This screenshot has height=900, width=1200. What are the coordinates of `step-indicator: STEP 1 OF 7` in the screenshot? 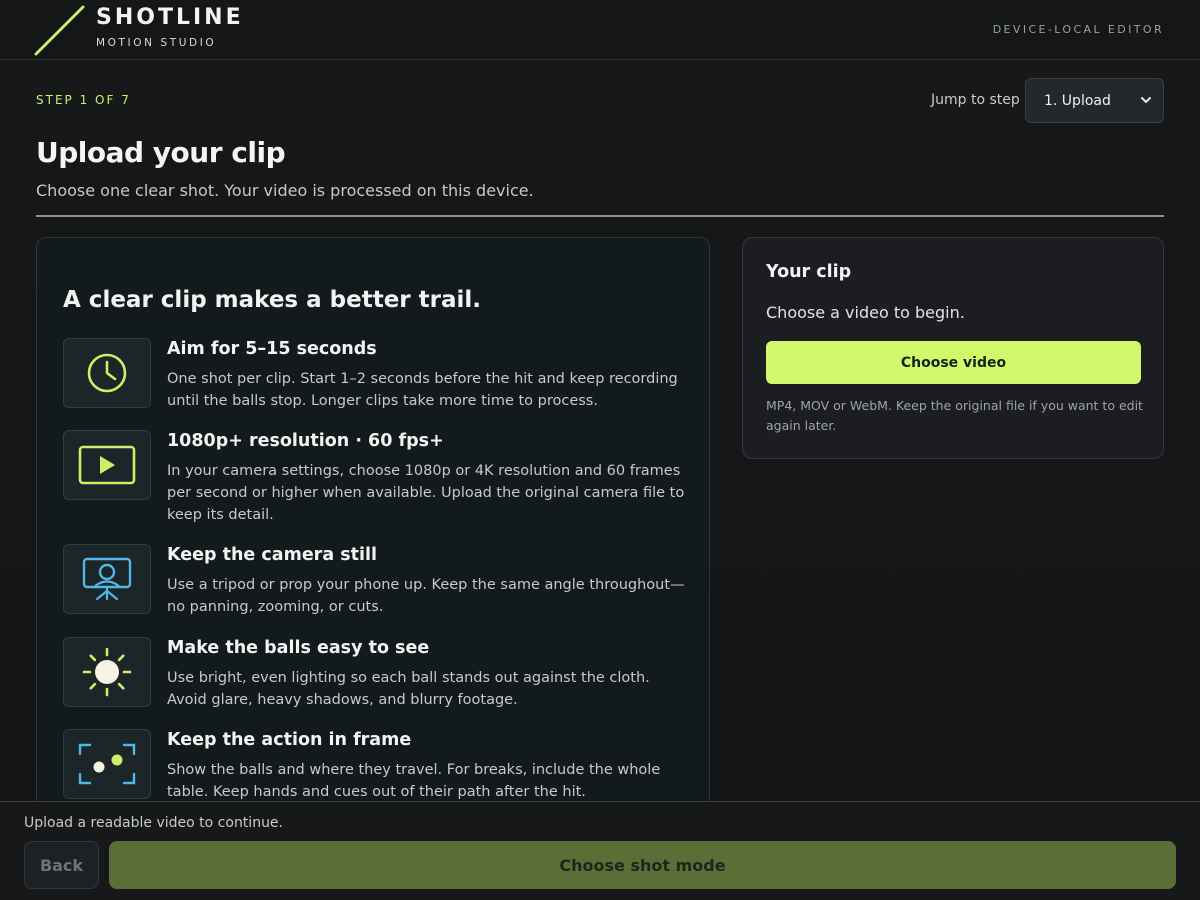 It's located at (83, 100).